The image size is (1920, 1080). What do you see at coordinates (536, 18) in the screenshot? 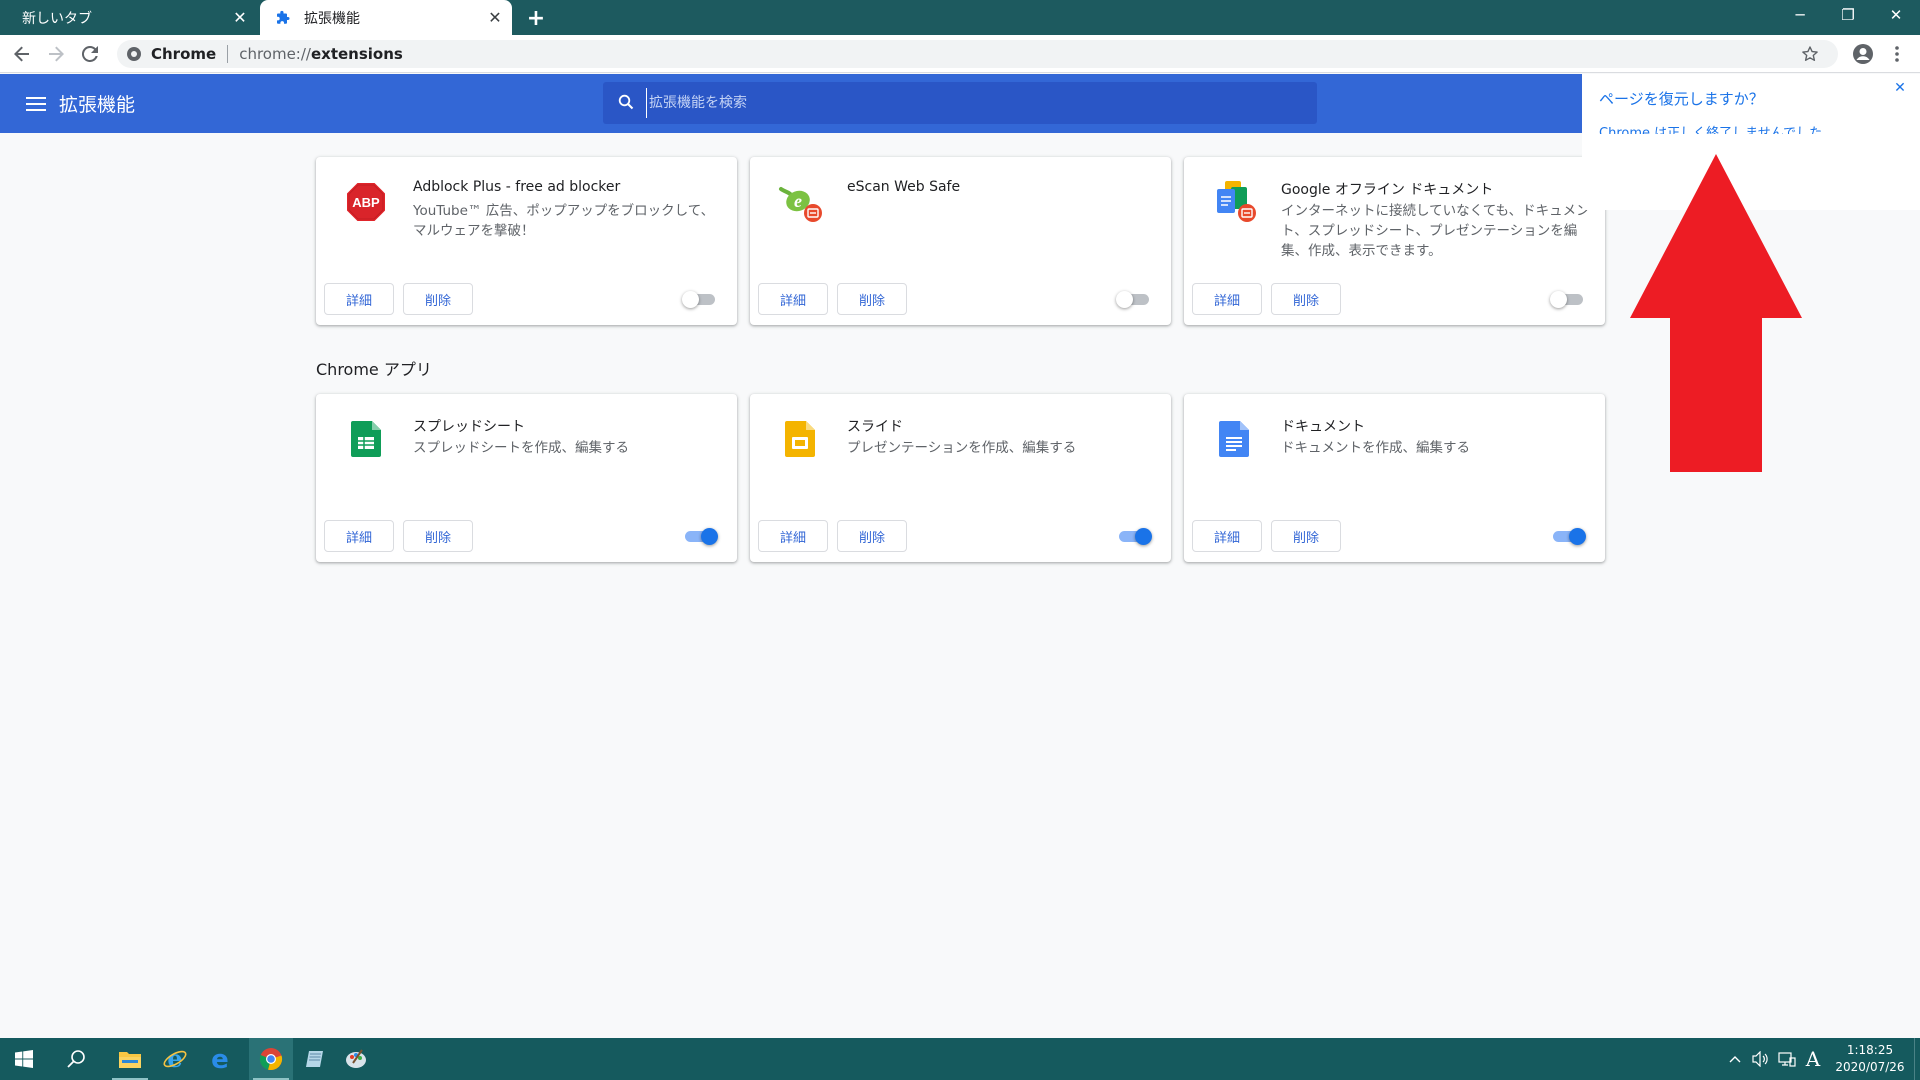
I see `new-tab-button: +` at bounding box center [536, 18].